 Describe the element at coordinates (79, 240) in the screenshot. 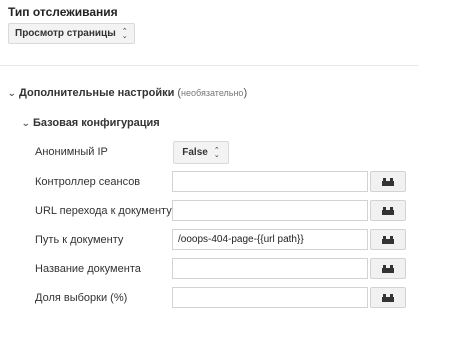

I see `document-path-label: Путь к документу` at that location.